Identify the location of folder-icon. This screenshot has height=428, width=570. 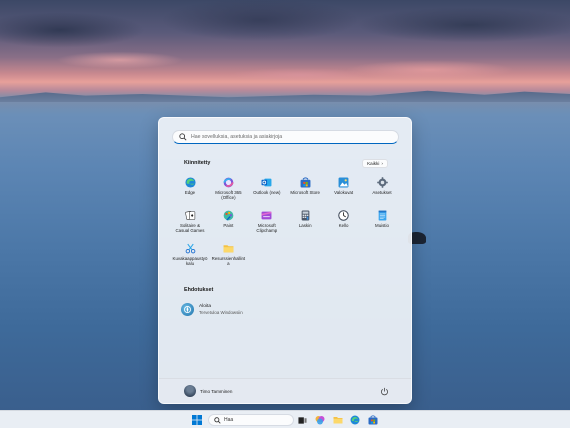
(338, 420).